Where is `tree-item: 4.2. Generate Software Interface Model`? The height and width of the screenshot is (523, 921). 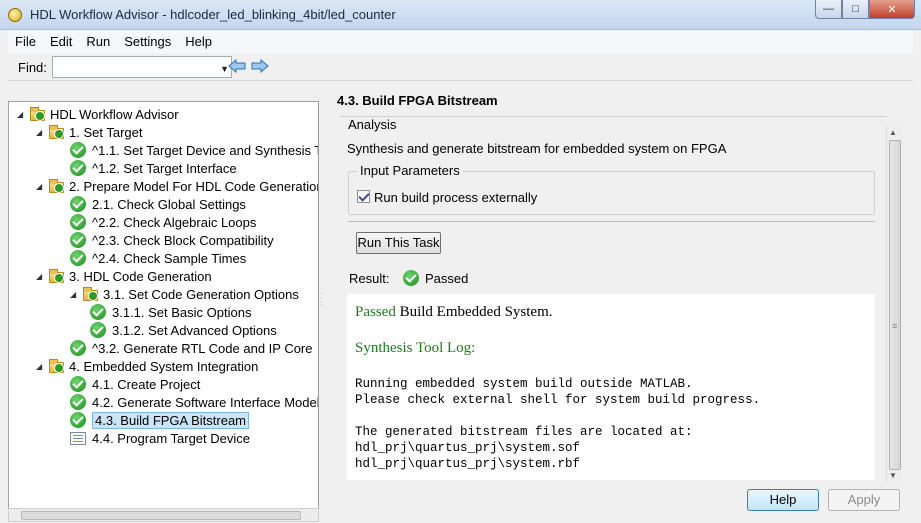
tree-item: 4.2. Generate Software Interface Model is located at coordinates (194, 402).